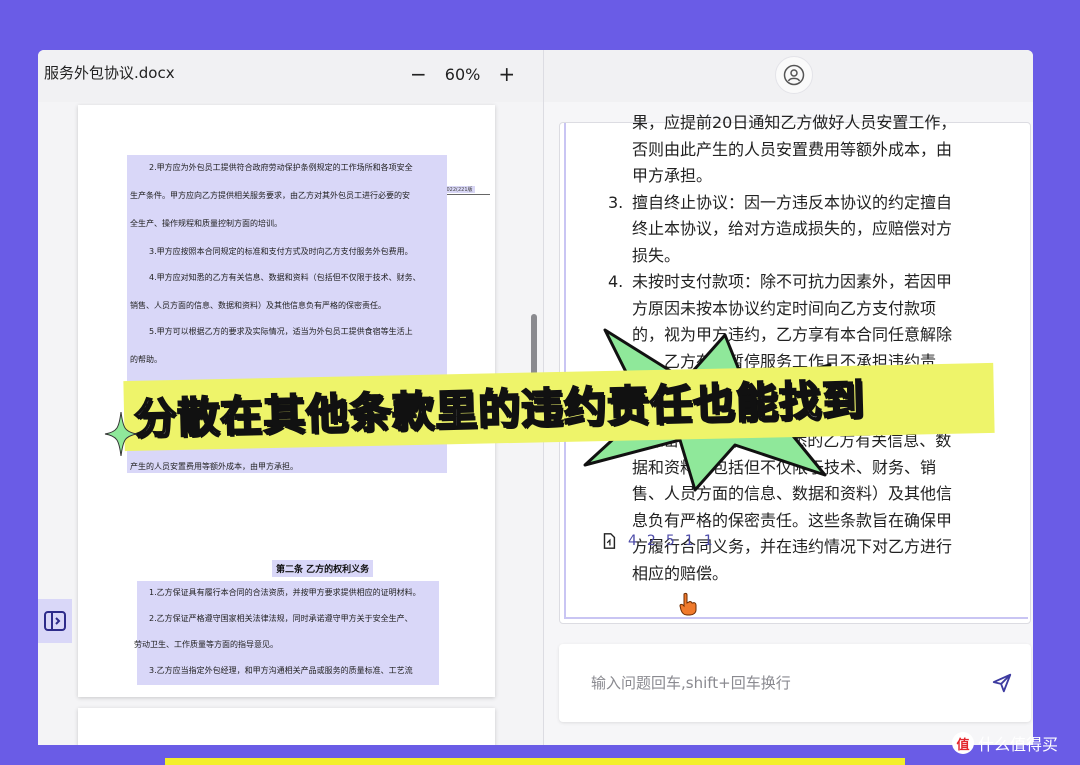 This screenshot has width=1080, height=765. Describe the element at coordinates (792, 520) in the screenshot. I see `answer-line-text: 息负有严格的保密责任。这些条款旨在确保甲` at that location.